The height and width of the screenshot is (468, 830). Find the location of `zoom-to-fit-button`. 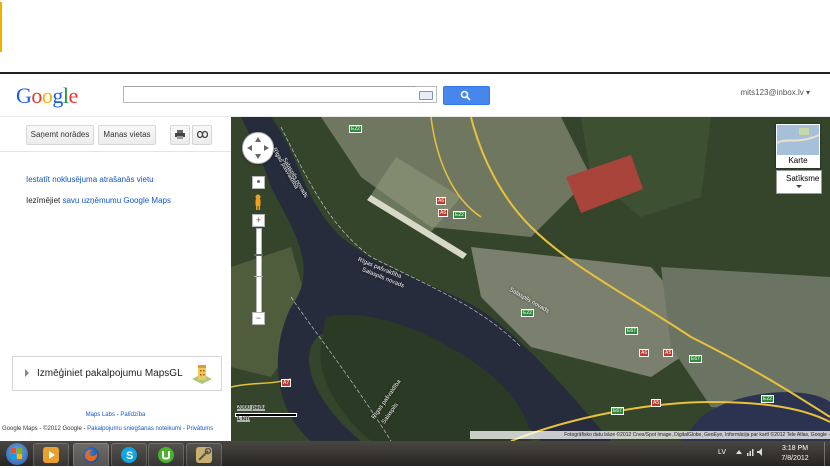

zoom-to-fit-button is located at coordinates (258, 182).